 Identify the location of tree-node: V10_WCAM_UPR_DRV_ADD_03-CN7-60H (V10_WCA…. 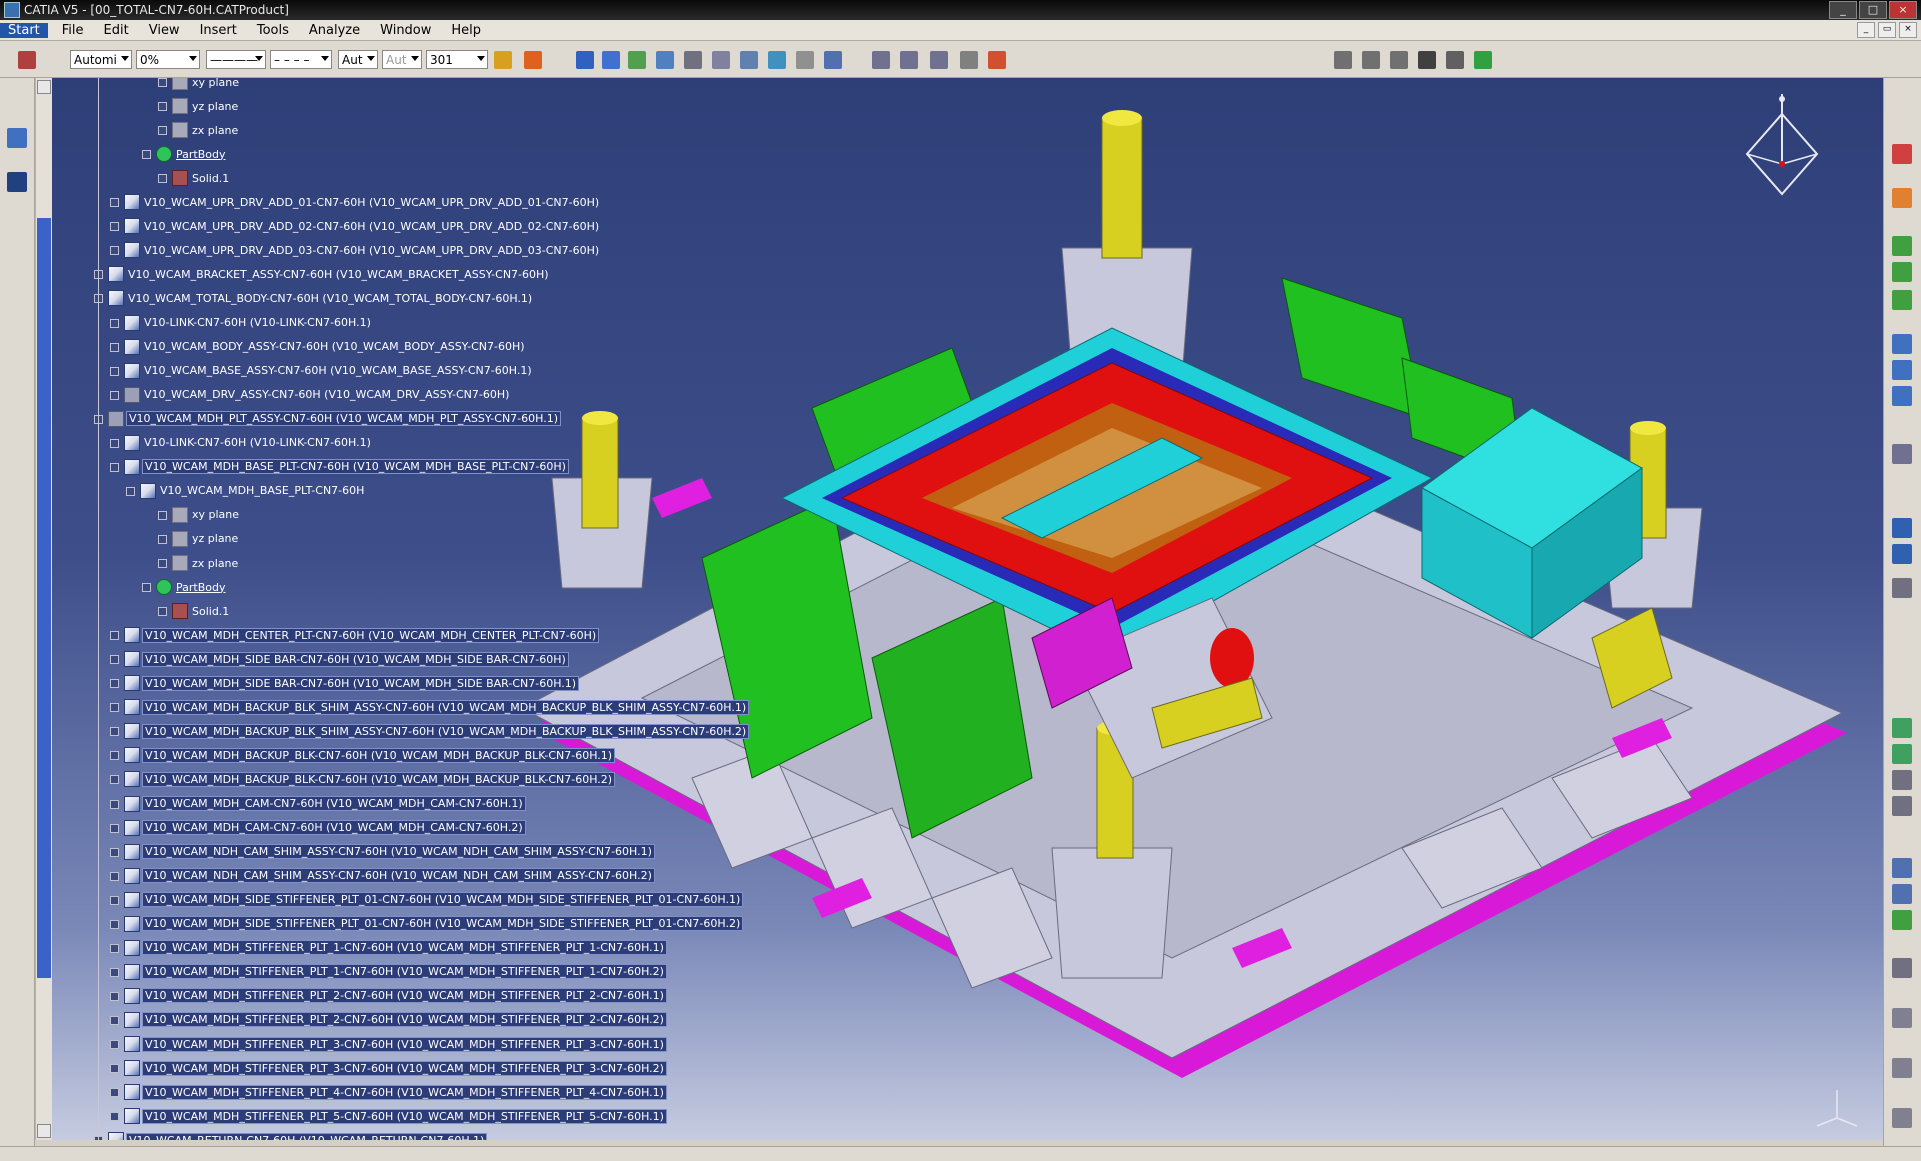
(355, 250).